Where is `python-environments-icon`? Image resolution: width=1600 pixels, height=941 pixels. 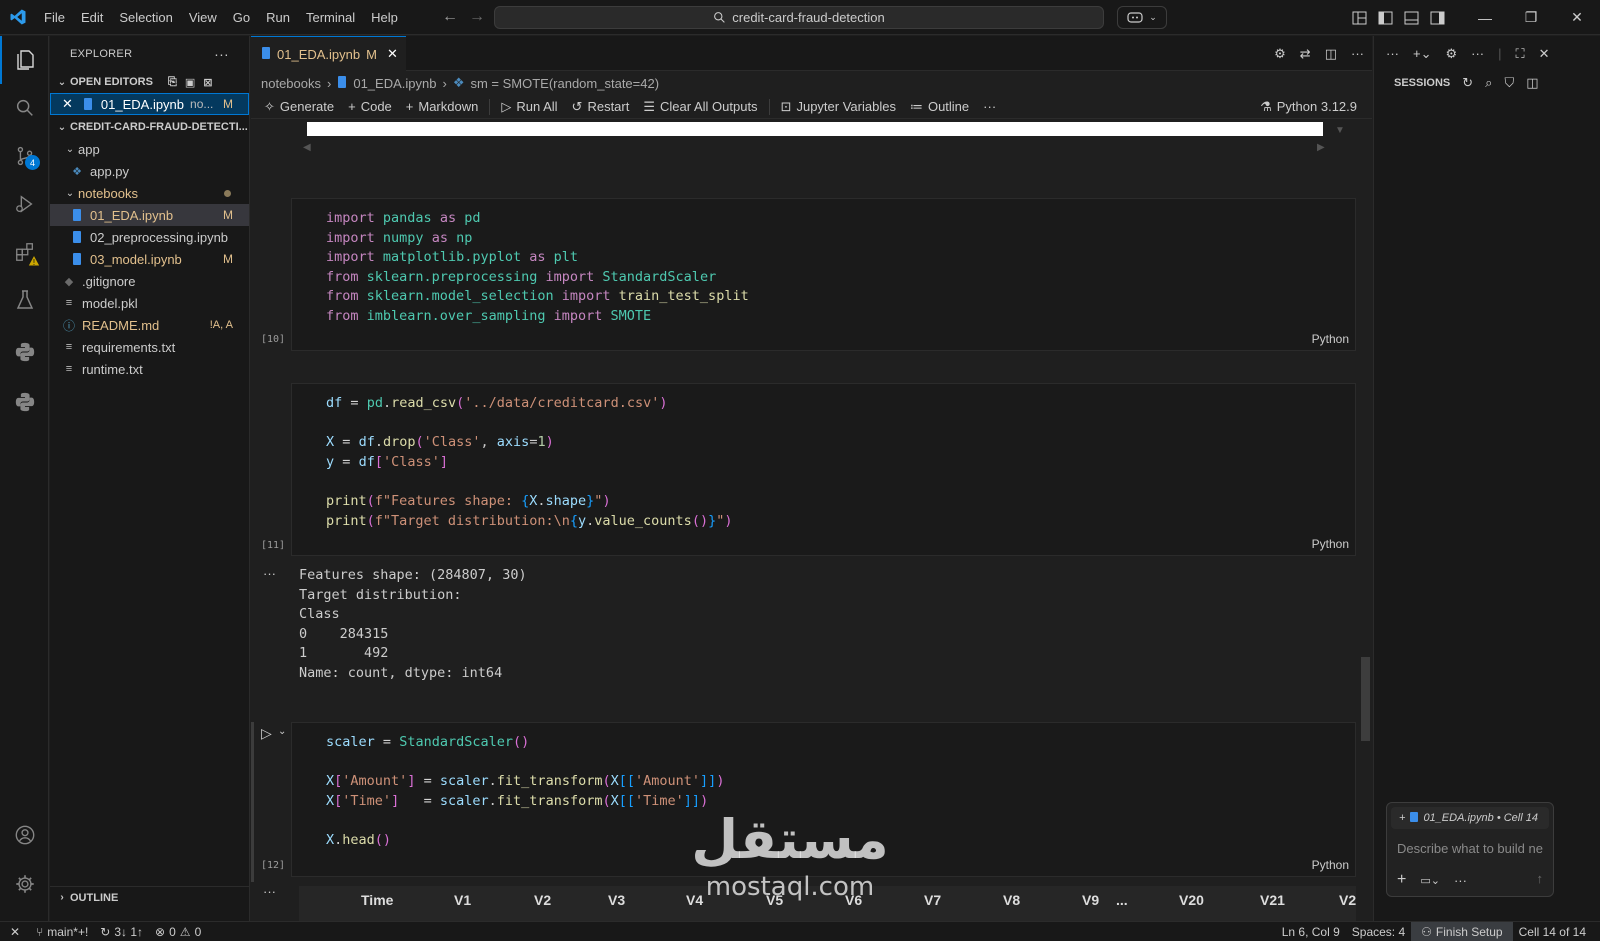 python-environments-icon is located at coordinates (24, 402).